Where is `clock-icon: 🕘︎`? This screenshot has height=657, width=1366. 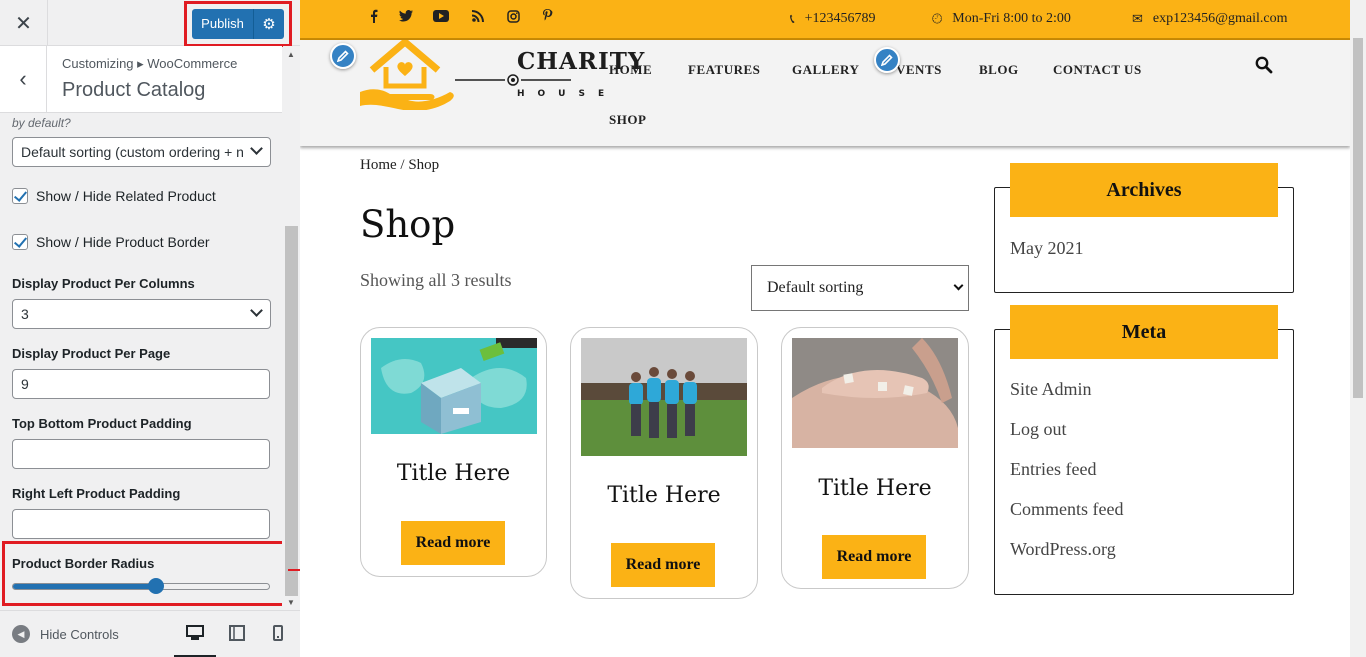 clock-icon: 🕘︎ is located at coordinates (937, 18).